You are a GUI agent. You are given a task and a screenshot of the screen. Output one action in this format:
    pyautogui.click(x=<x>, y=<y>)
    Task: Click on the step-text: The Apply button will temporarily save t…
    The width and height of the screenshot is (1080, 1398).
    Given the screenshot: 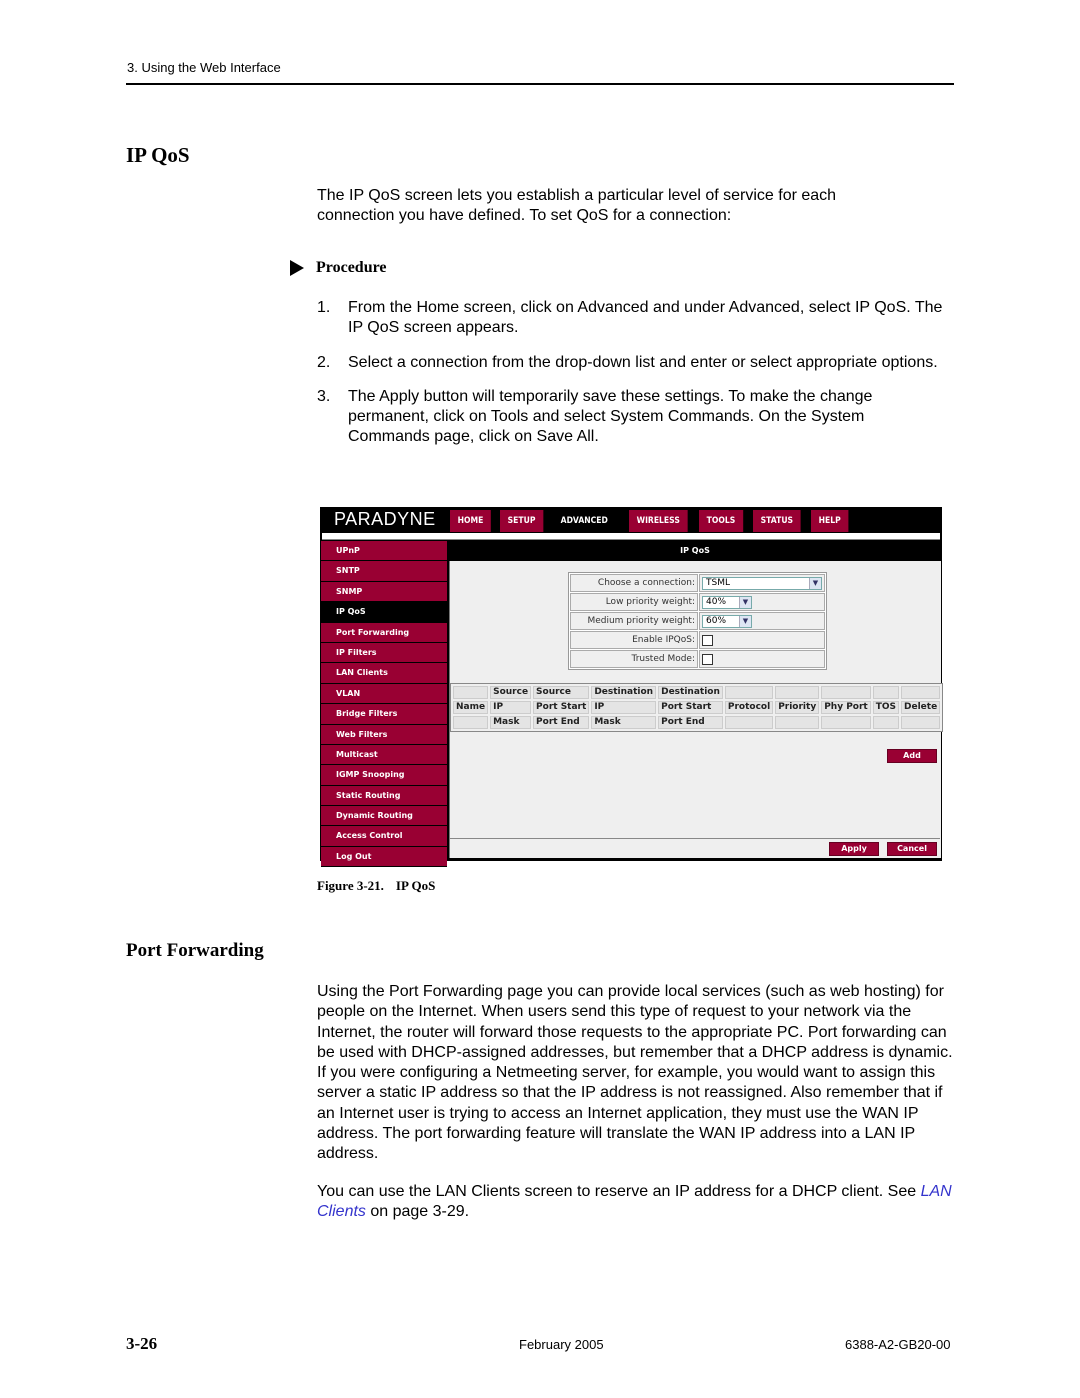 What is the action you would take?
    pyautogui.click(x=610, y=416)
    